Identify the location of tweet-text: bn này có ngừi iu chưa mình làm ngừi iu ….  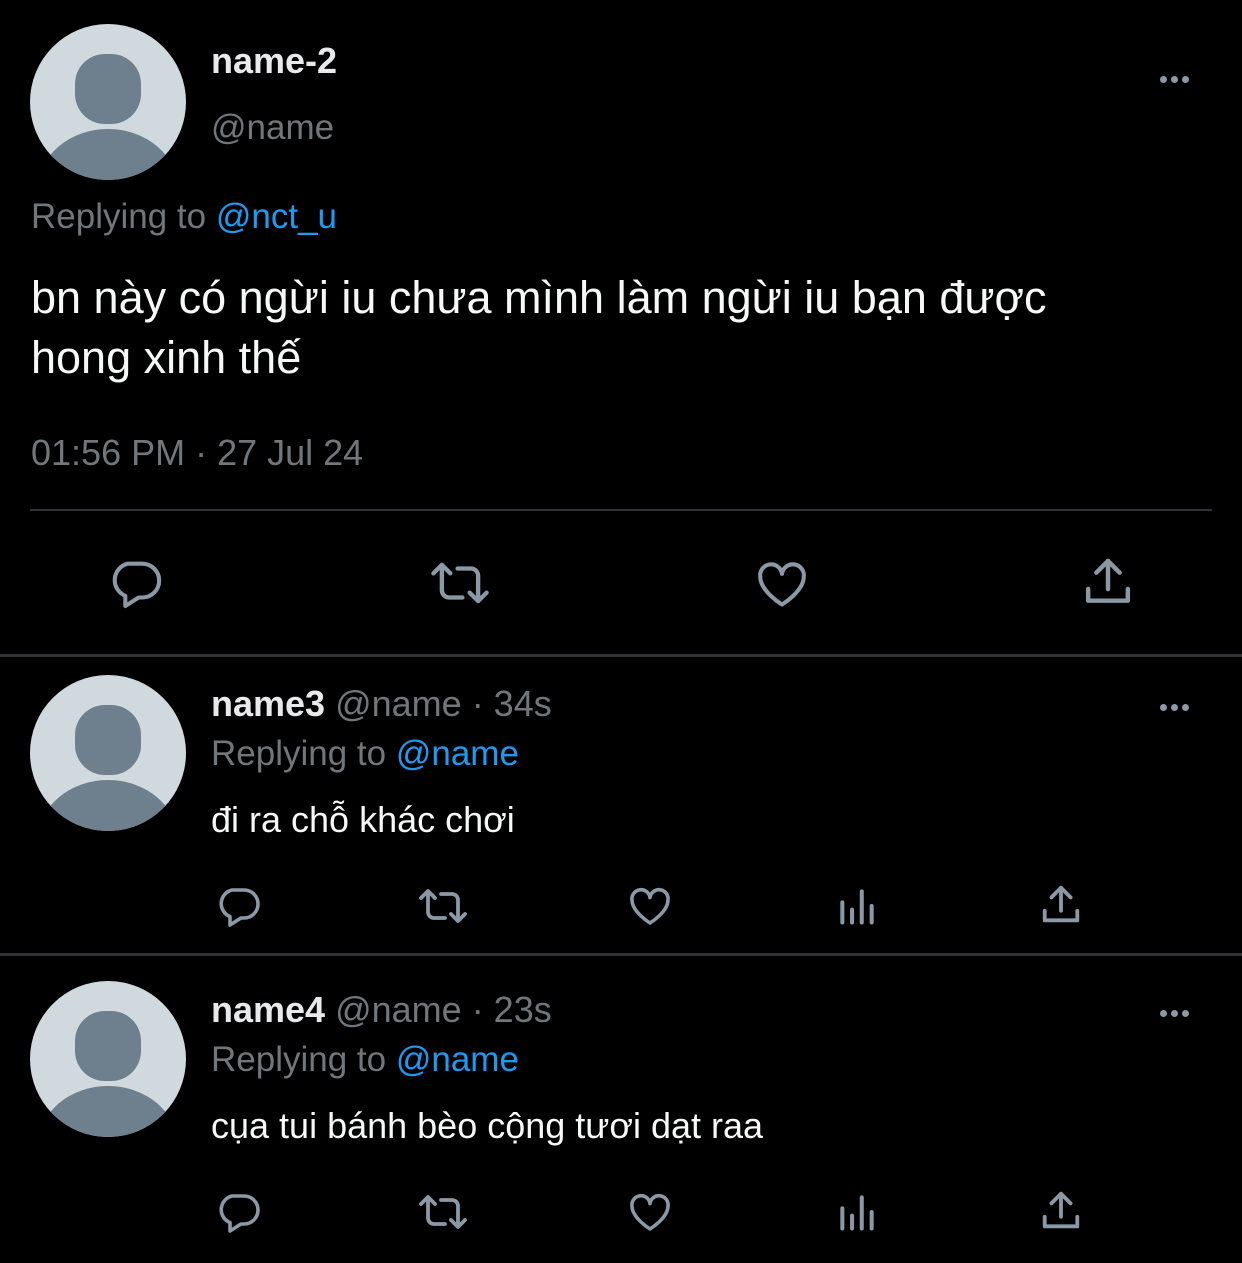
(539, 328).